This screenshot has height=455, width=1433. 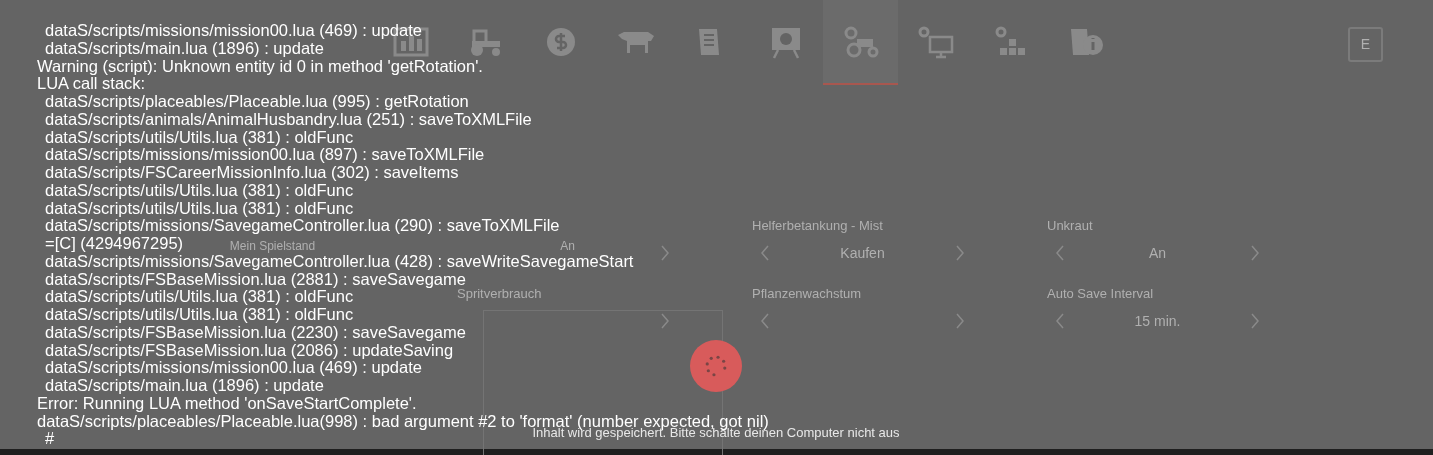 What do you see at coordinates (1157, 321) in the screenshot?
I see `setting-value: 15 min.` at bounding box center [1157, 321].